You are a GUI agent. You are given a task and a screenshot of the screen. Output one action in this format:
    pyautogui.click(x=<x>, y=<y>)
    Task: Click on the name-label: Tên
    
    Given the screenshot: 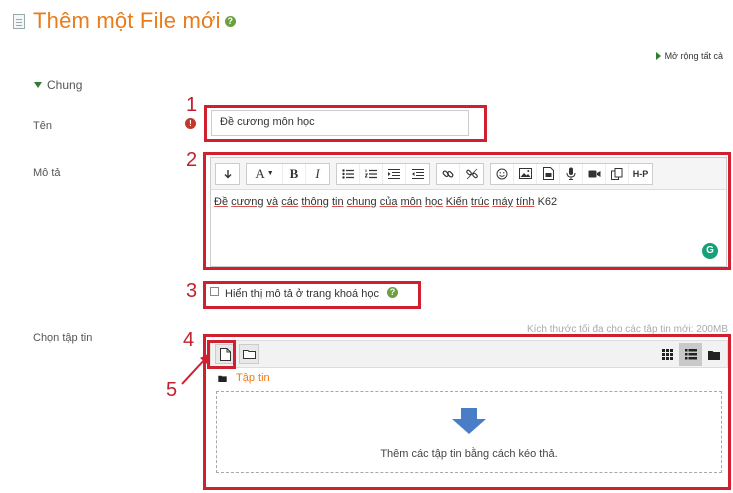 What is the action you would take?
    pyautogui.click(x=42, y=126)
    